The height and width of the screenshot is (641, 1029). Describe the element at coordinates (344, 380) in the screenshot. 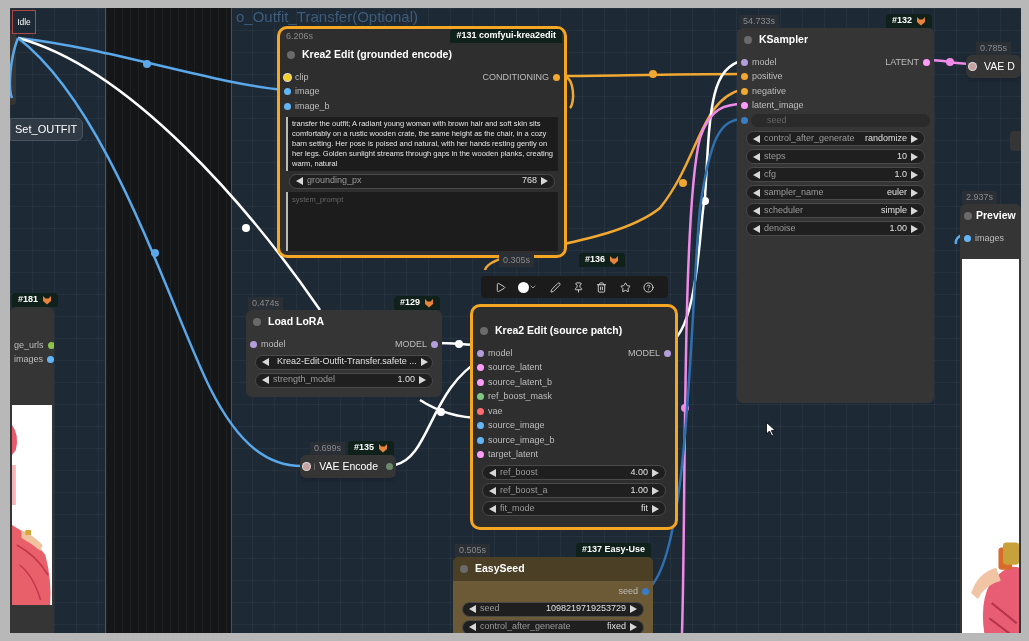

I see `value-widget: strength_model 1.00` at that location.